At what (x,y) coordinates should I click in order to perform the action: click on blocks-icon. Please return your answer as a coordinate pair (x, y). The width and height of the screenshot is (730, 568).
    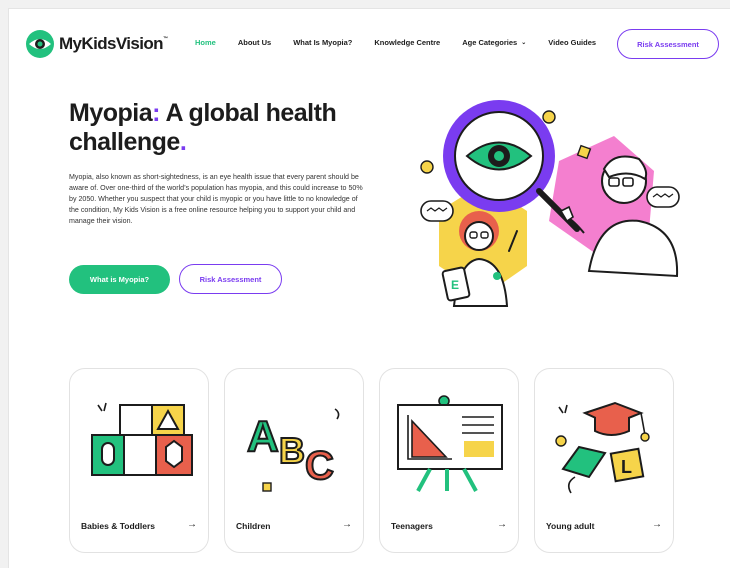
    Looking at the image, I should click on (142, 439).